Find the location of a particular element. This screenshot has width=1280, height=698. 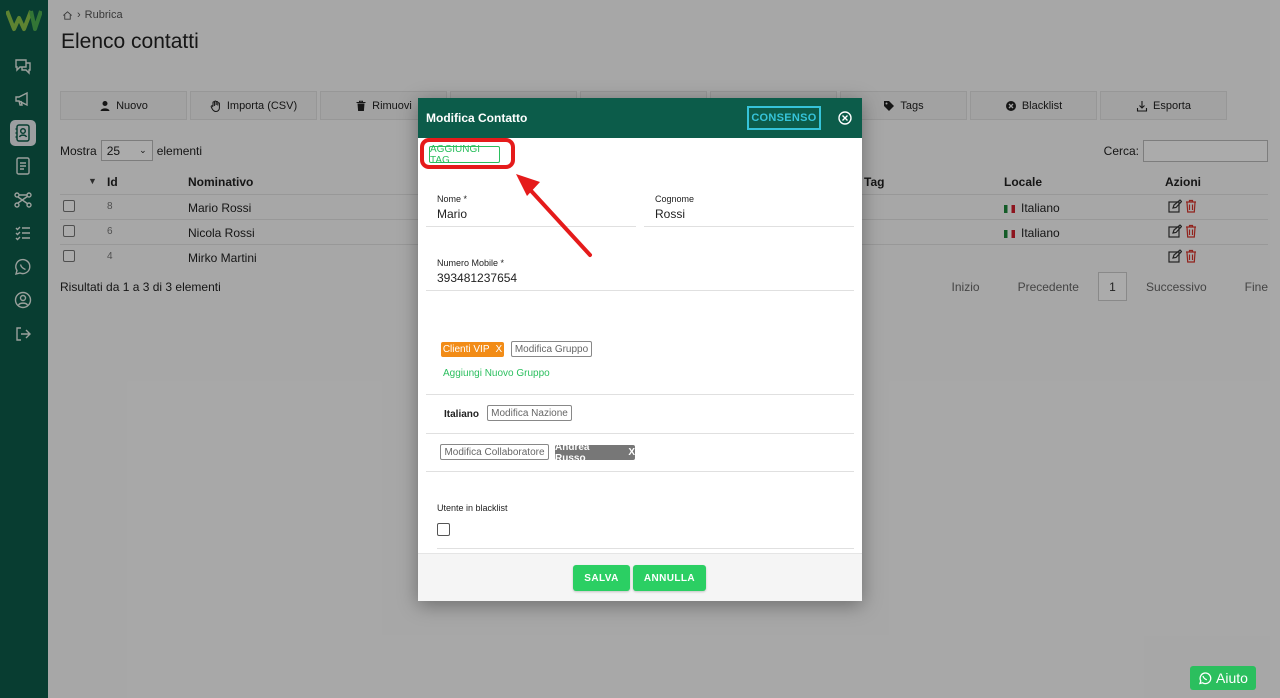

mobile-underline is located at coordinates (640, 290).